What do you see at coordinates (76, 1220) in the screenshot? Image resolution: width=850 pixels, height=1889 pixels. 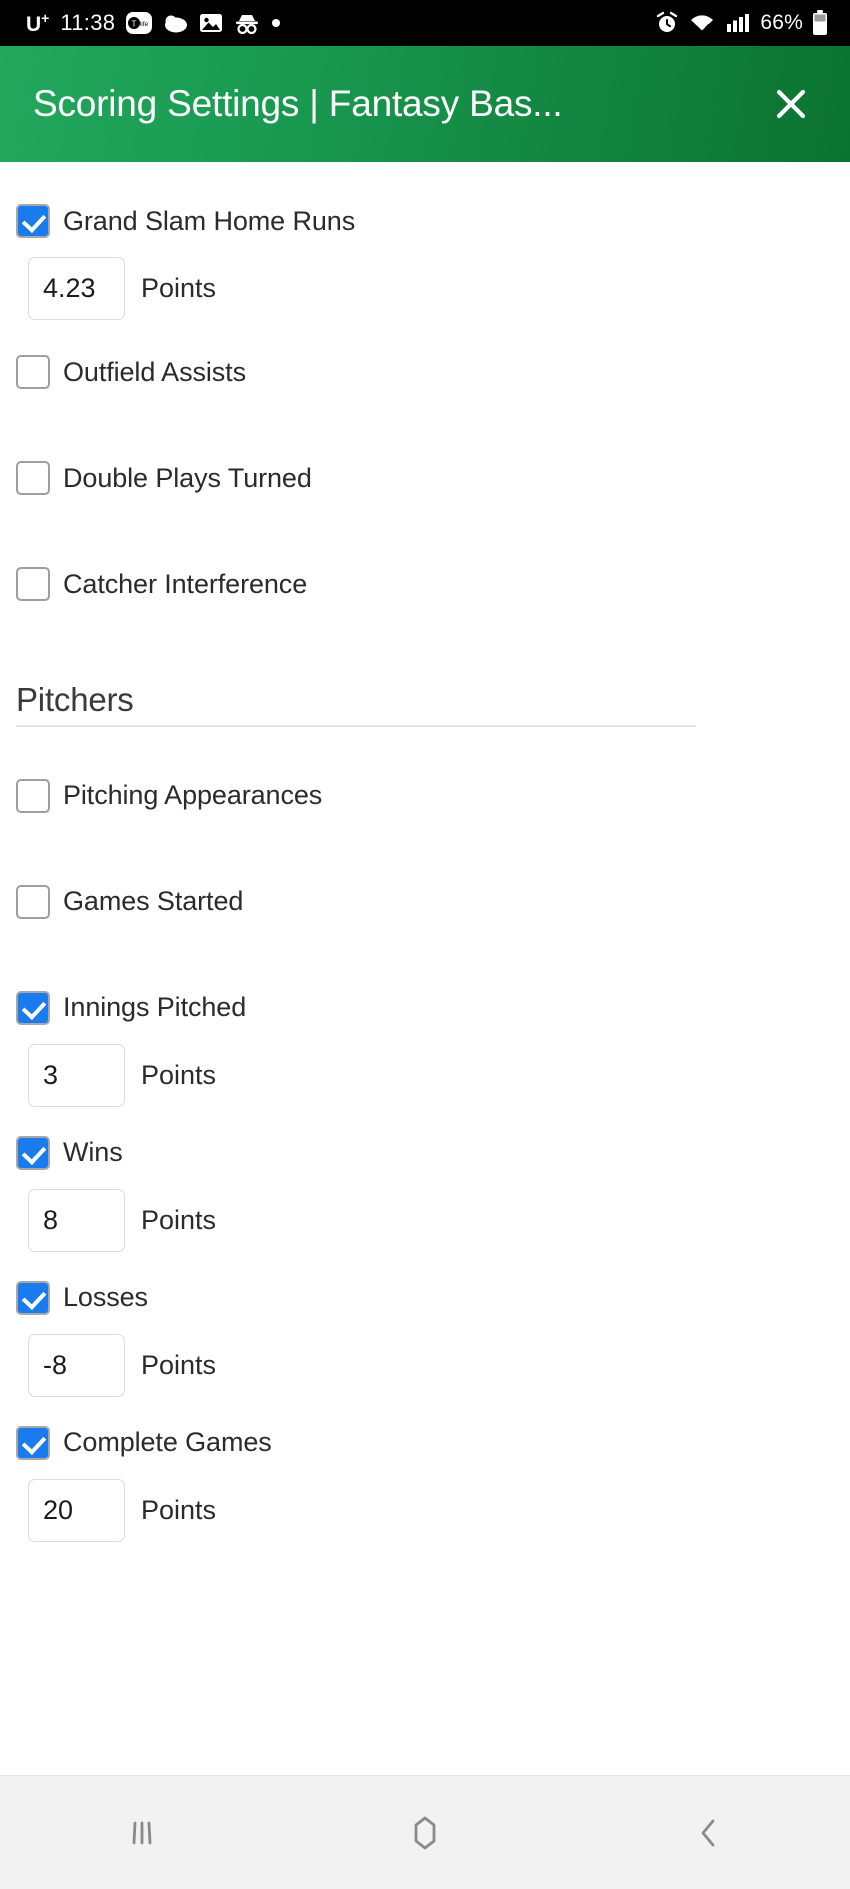 I see `points-input-wins` at bounding box center [76, 1220].